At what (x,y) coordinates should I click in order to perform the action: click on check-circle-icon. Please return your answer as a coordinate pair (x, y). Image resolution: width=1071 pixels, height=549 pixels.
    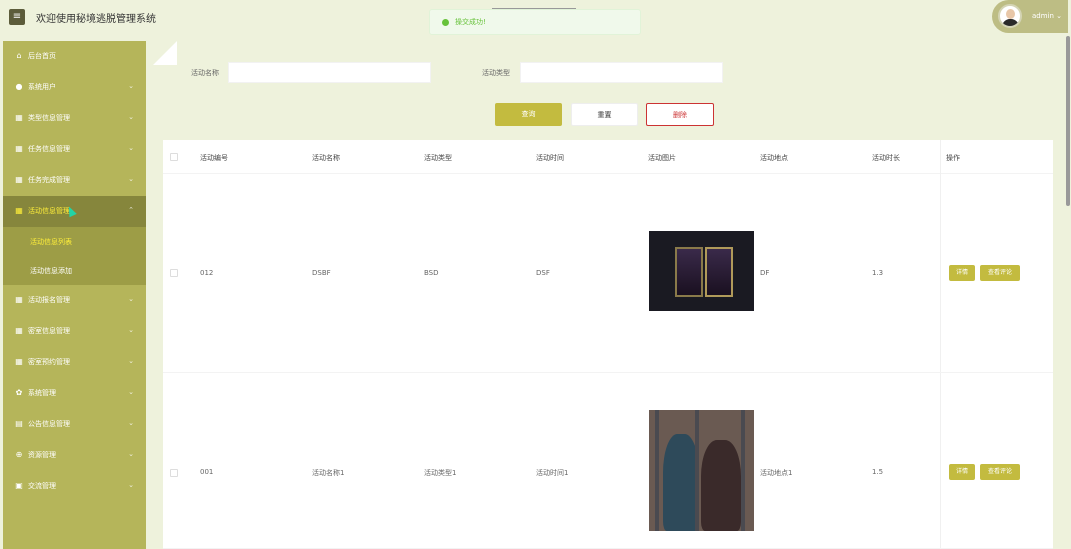
    Looking at the image, I should click on (445, 22).